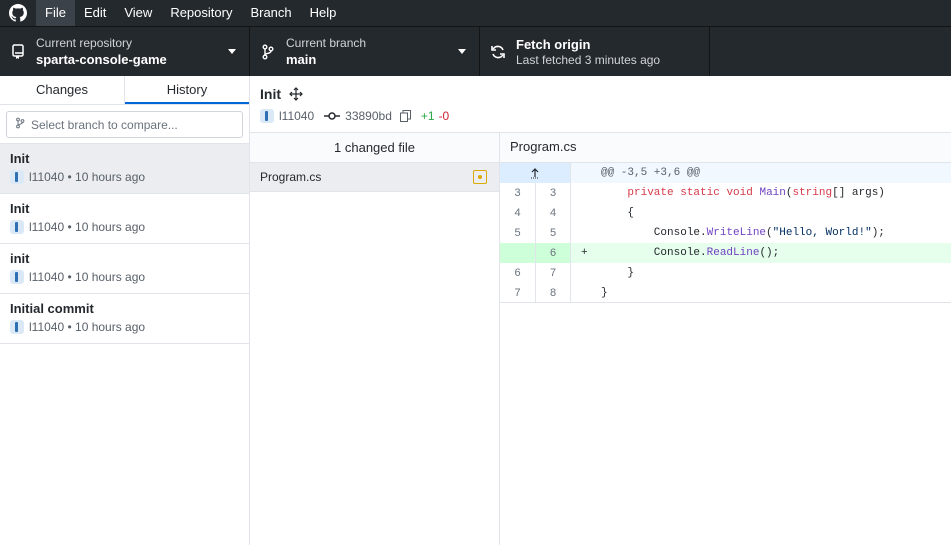 This screenshot has height=545, width=951. I want to click on code-text: Console.ReadLine();, so click(690, 253).